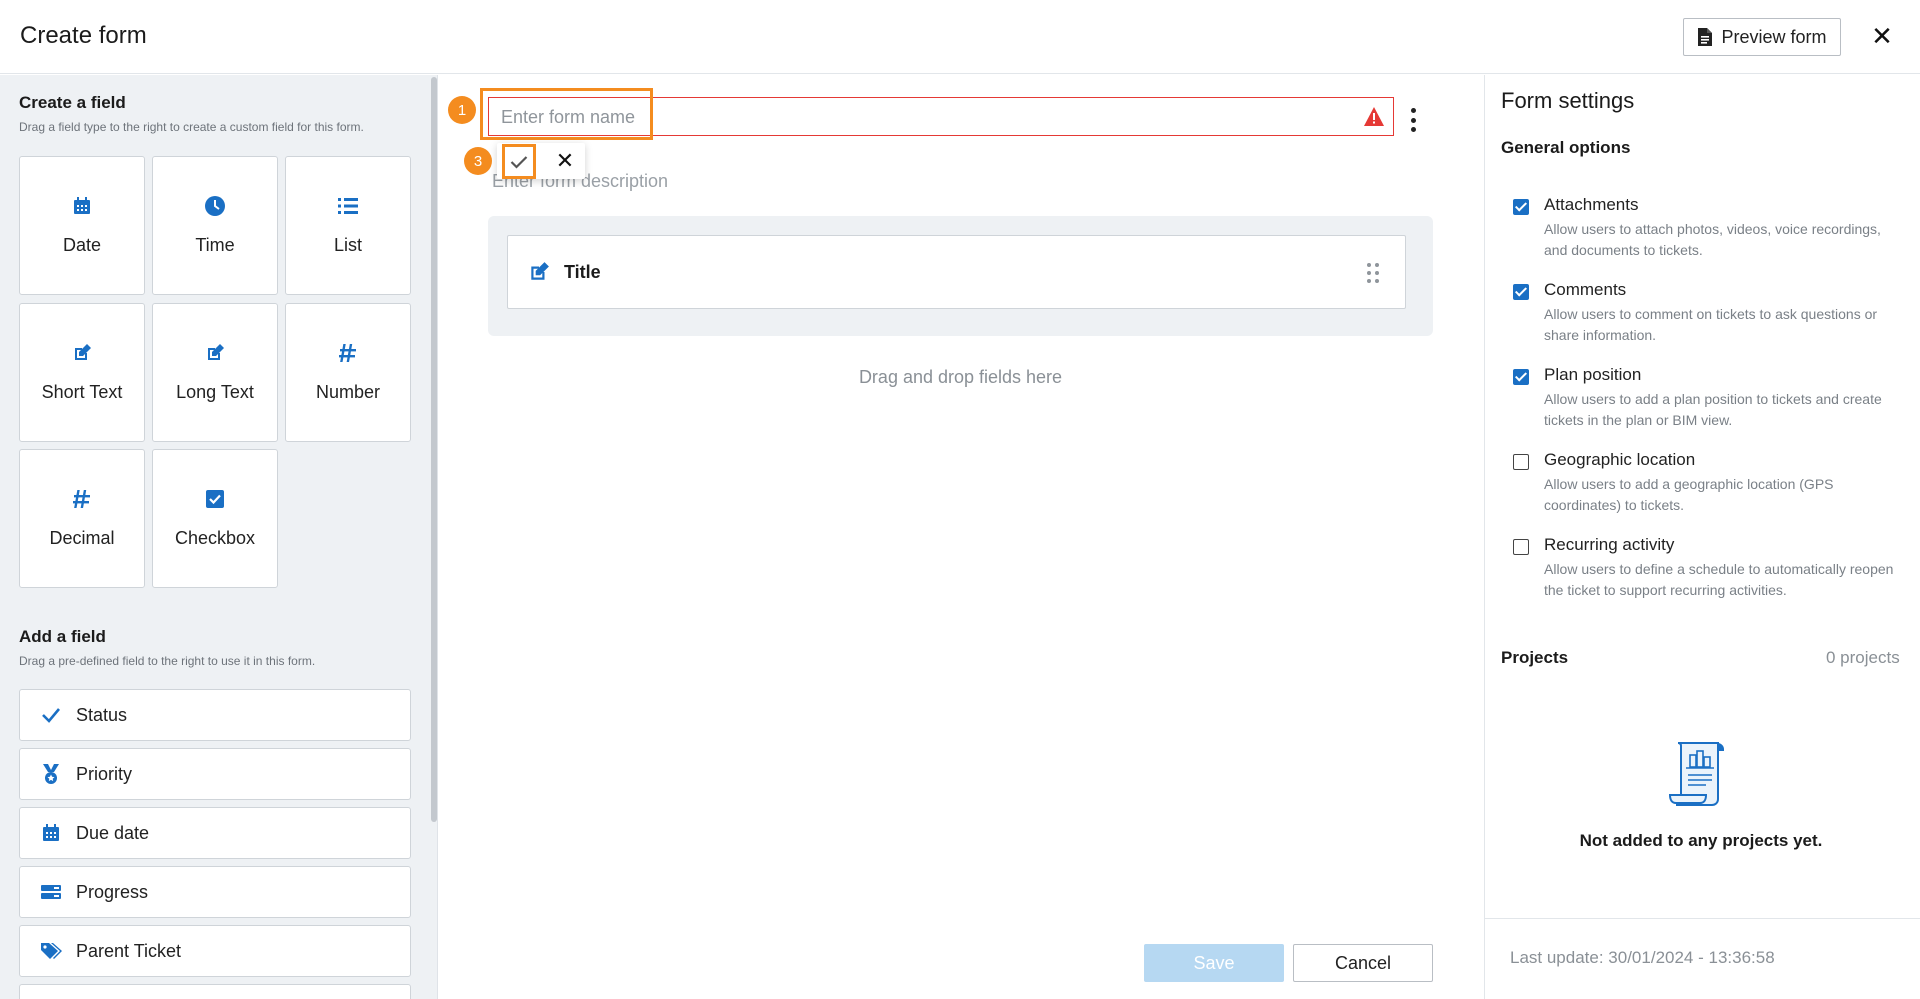 This screenshot has width=1920, height=999. Describe the element at coordinates (348, 392) in the screenshot. I see `field-type-label: Number` at that location.